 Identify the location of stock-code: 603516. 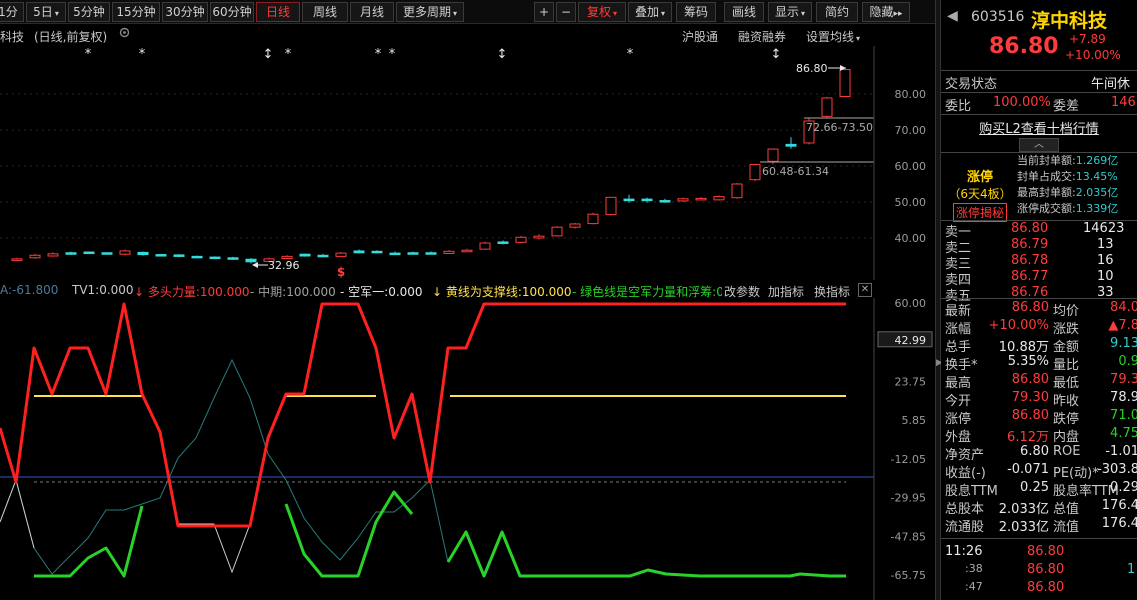
(998, 17).